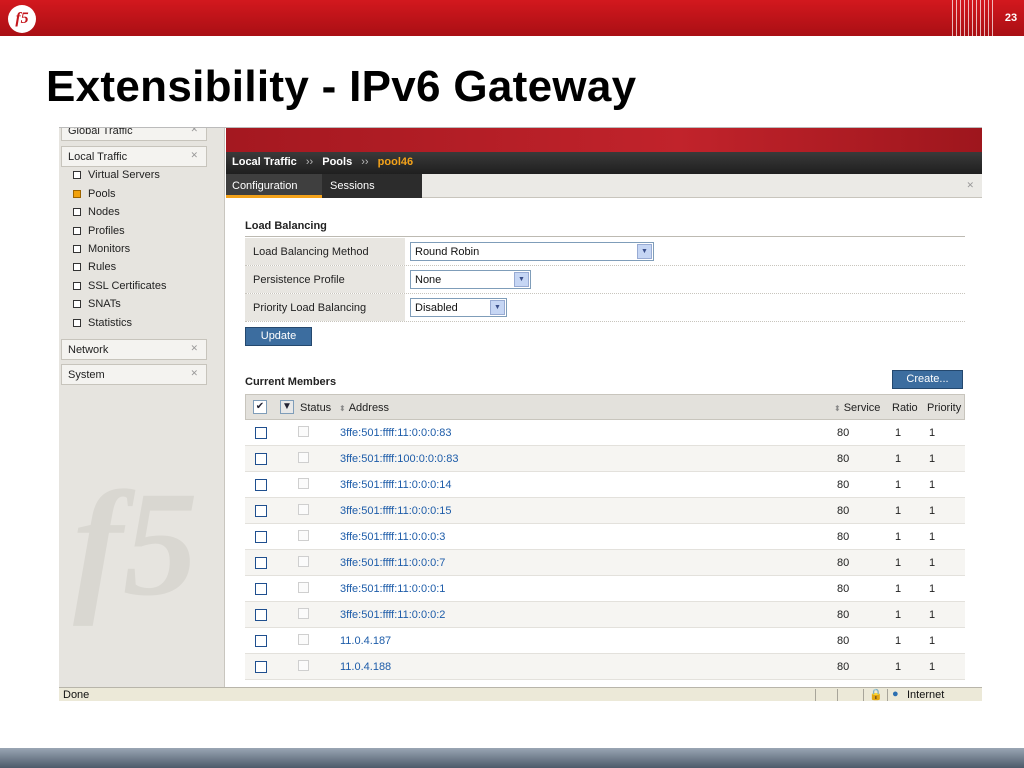 The width and height of the screenshot is (1024, 768). Describe the element at coordinates (392, 537) in the screenshot. I see `member-address-link: 3ffe:501:ffff:11:0:0:0:3` at that location.